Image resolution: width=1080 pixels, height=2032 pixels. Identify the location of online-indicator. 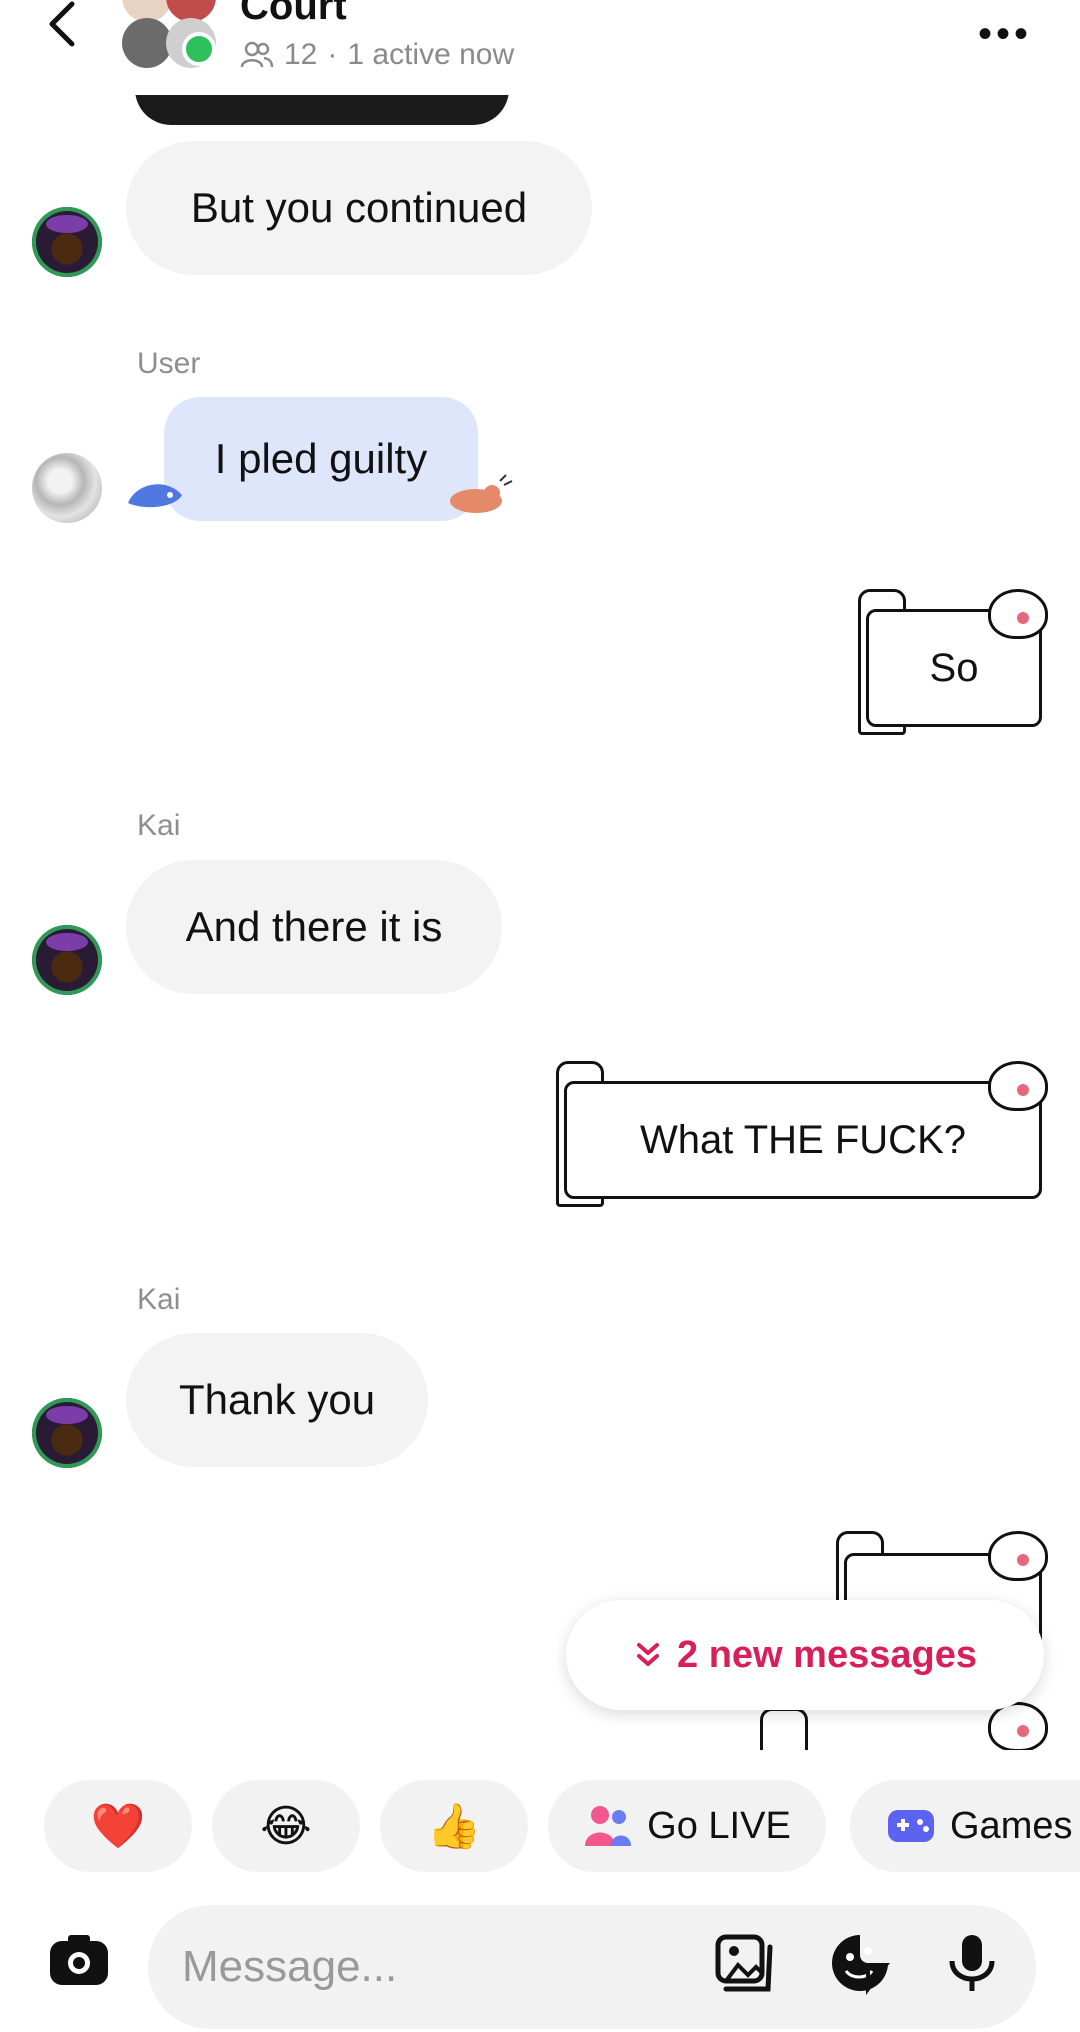
(199, 49).